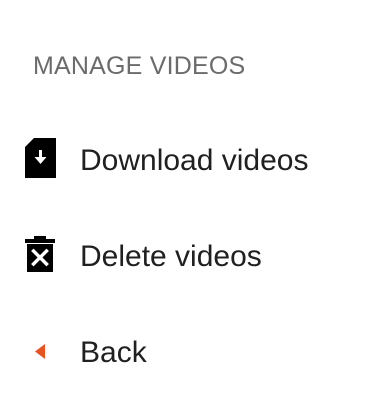 The image size is (392, 416). What do you see at coordinates (40, 354) in the screenshot?
I see `back-arrow-icon` at bounding box center [40, 354].